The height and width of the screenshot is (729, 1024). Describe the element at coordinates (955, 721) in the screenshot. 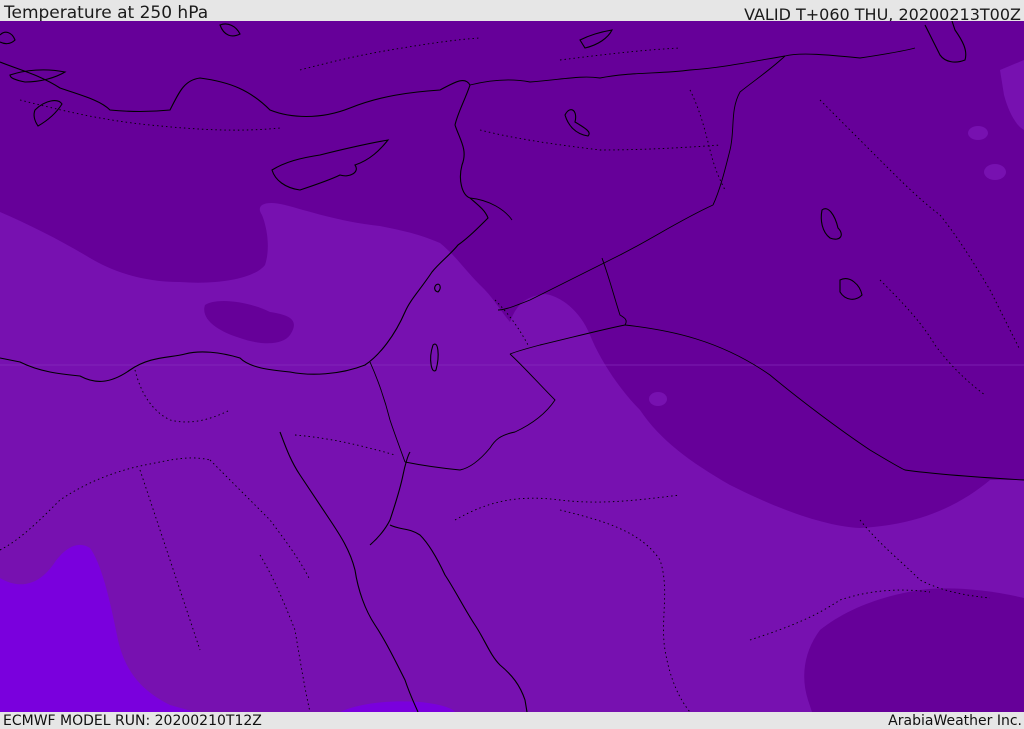

I see `credit-label: ArabiaWeather Inc.` at that location.